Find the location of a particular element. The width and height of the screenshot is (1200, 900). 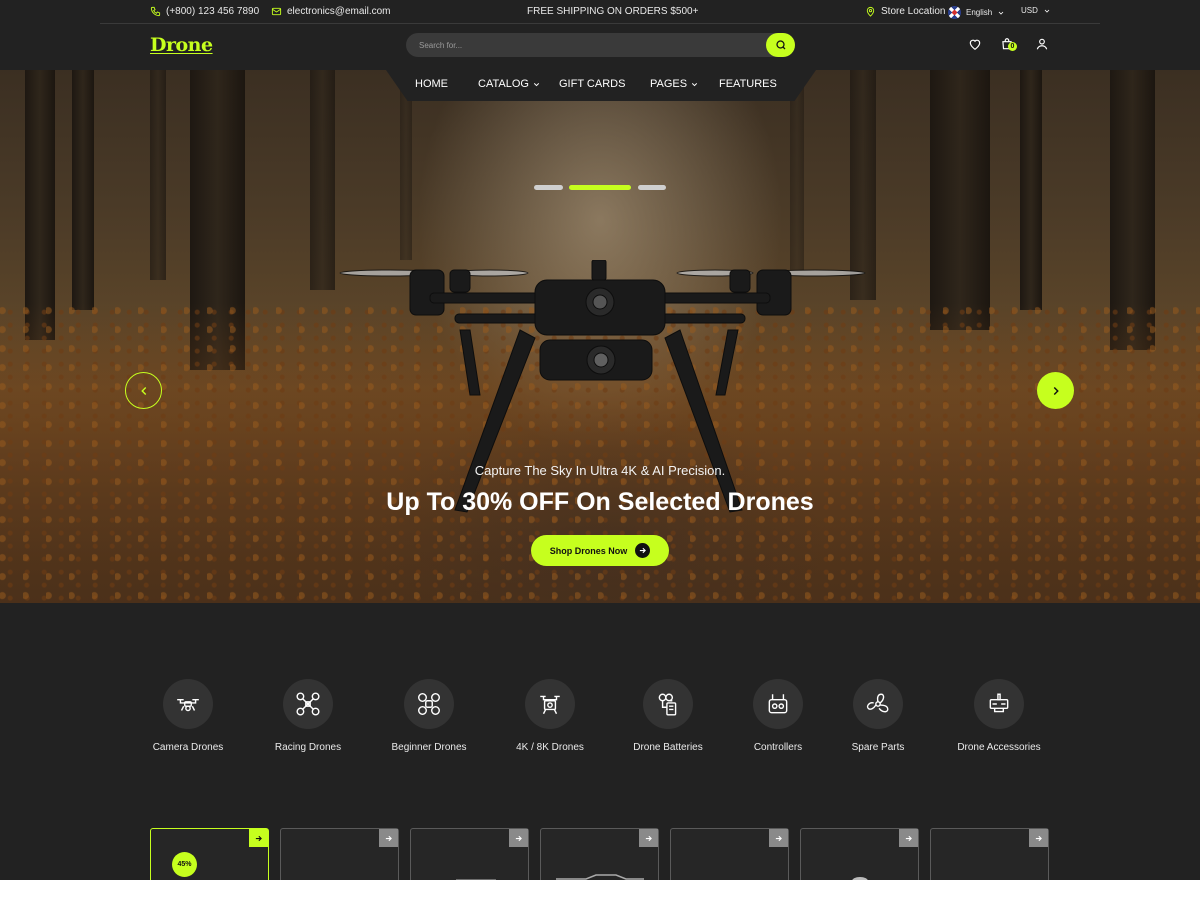

wishlist-button is located at coordinates (975, 46).